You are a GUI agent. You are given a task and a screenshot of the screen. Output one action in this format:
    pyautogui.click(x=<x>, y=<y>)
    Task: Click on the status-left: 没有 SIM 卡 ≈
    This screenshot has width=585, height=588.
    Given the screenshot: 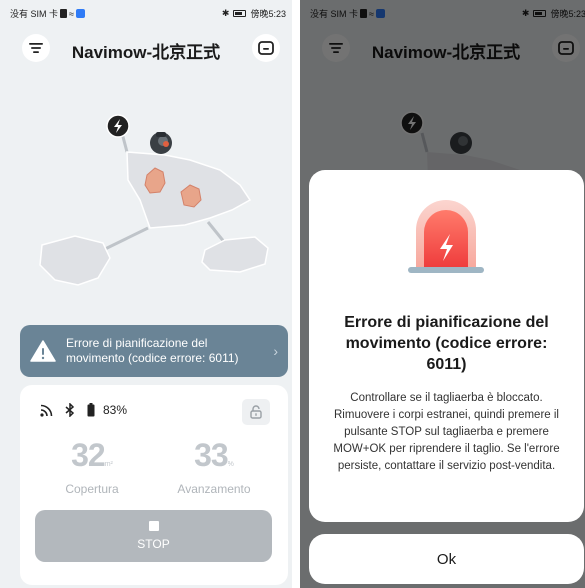 What is the action you would take?
    pyautogui.click(x=47, y=13)
    